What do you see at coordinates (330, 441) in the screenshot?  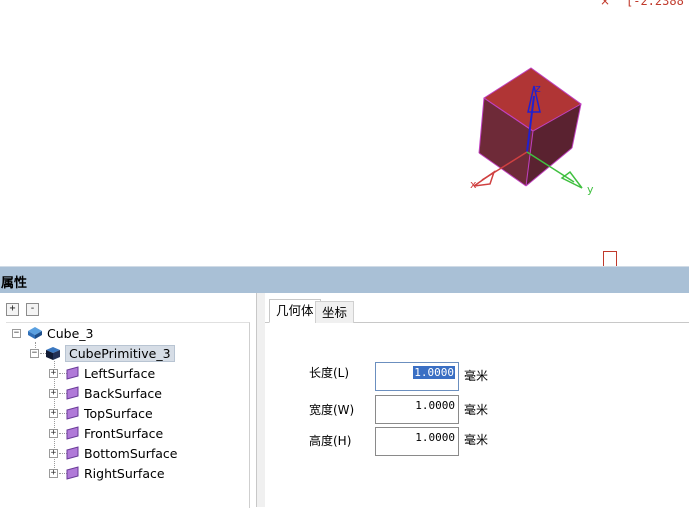 I see `height-label: 高度(H)` at bounding box center [330, 441].